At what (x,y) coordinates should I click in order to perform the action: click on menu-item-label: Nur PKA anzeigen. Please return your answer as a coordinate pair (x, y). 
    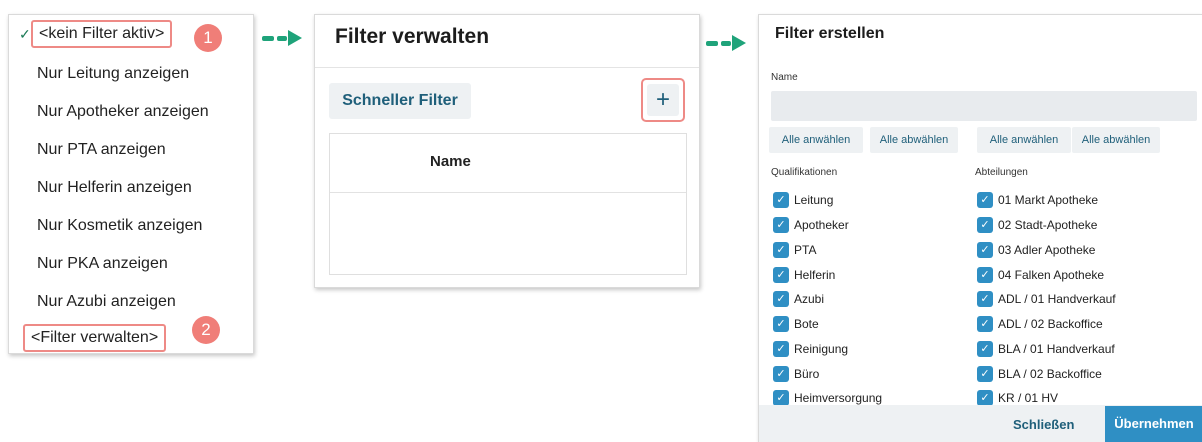
    Looking at the image, I should click on (102, 263).